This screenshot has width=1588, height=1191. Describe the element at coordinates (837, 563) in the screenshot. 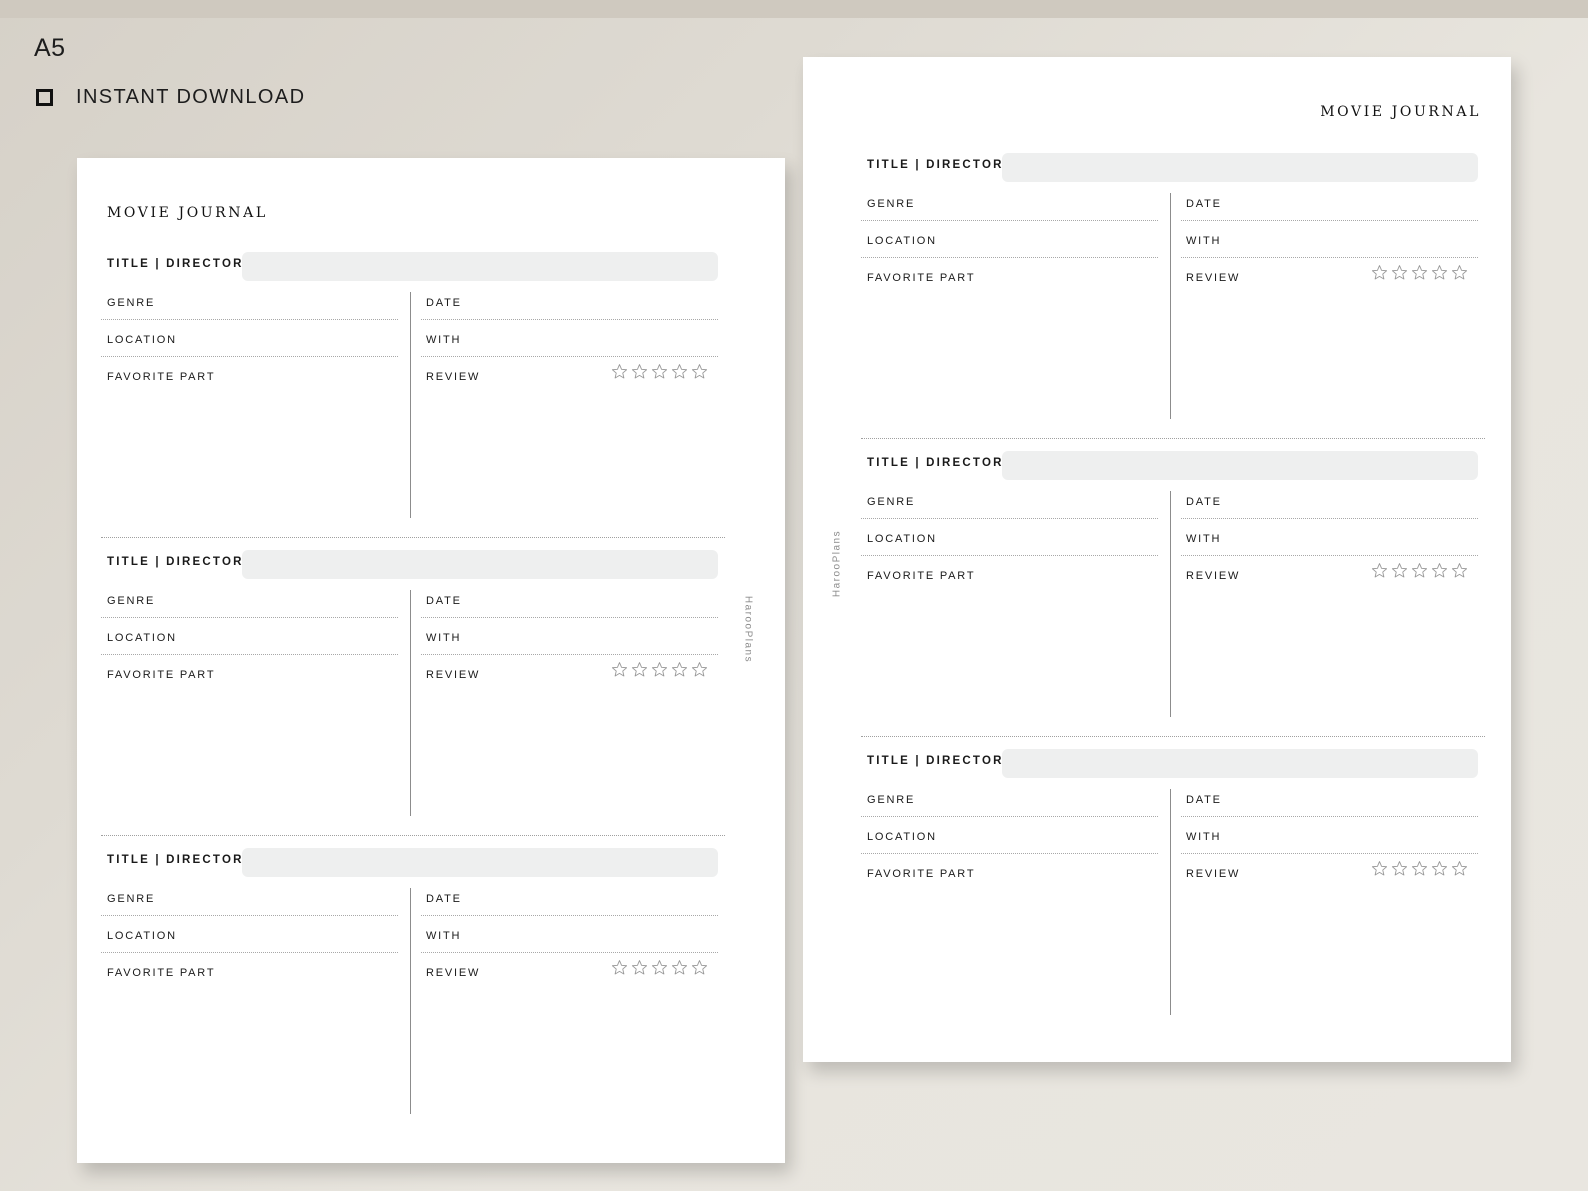

I see `brand-watermark: HarooPlans` at that location.